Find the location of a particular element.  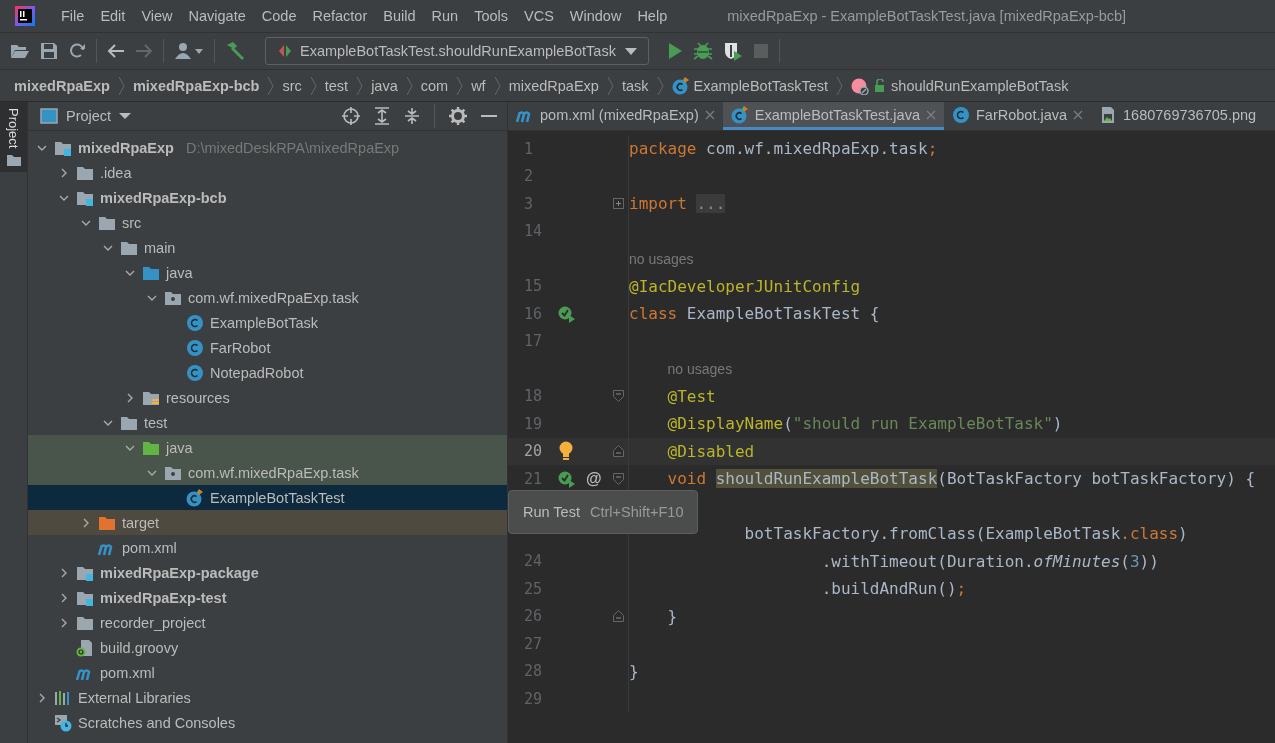

tree-item: mixedRpaExp-bcb is located at coordinates (163, 197).